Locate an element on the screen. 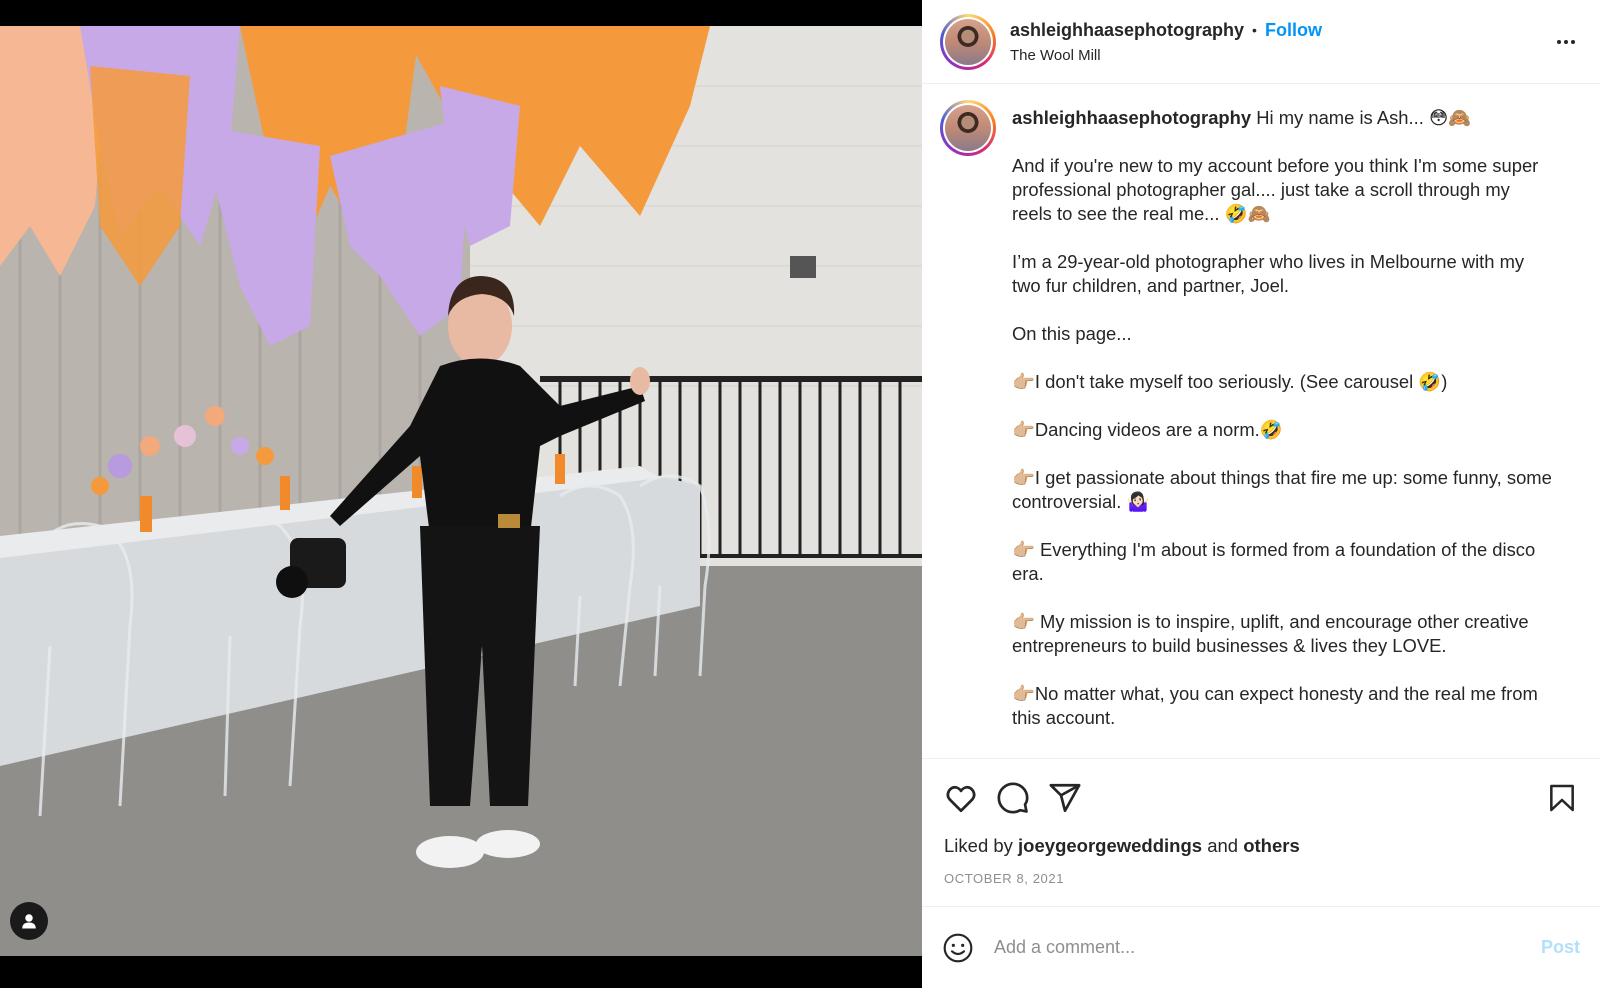 This screenshot has height=988, width=1600. caption-username: ashleighhaasephotography is located at coordinates (1131, 117).